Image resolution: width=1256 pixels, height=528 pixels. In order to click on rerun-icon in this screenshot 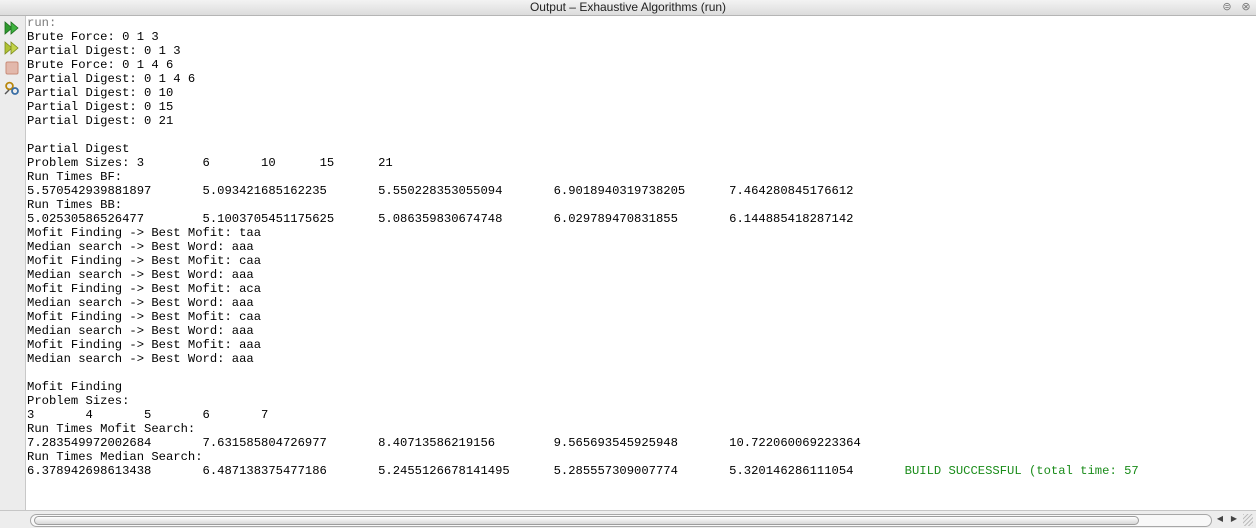, I will do `click(12, 28)`.